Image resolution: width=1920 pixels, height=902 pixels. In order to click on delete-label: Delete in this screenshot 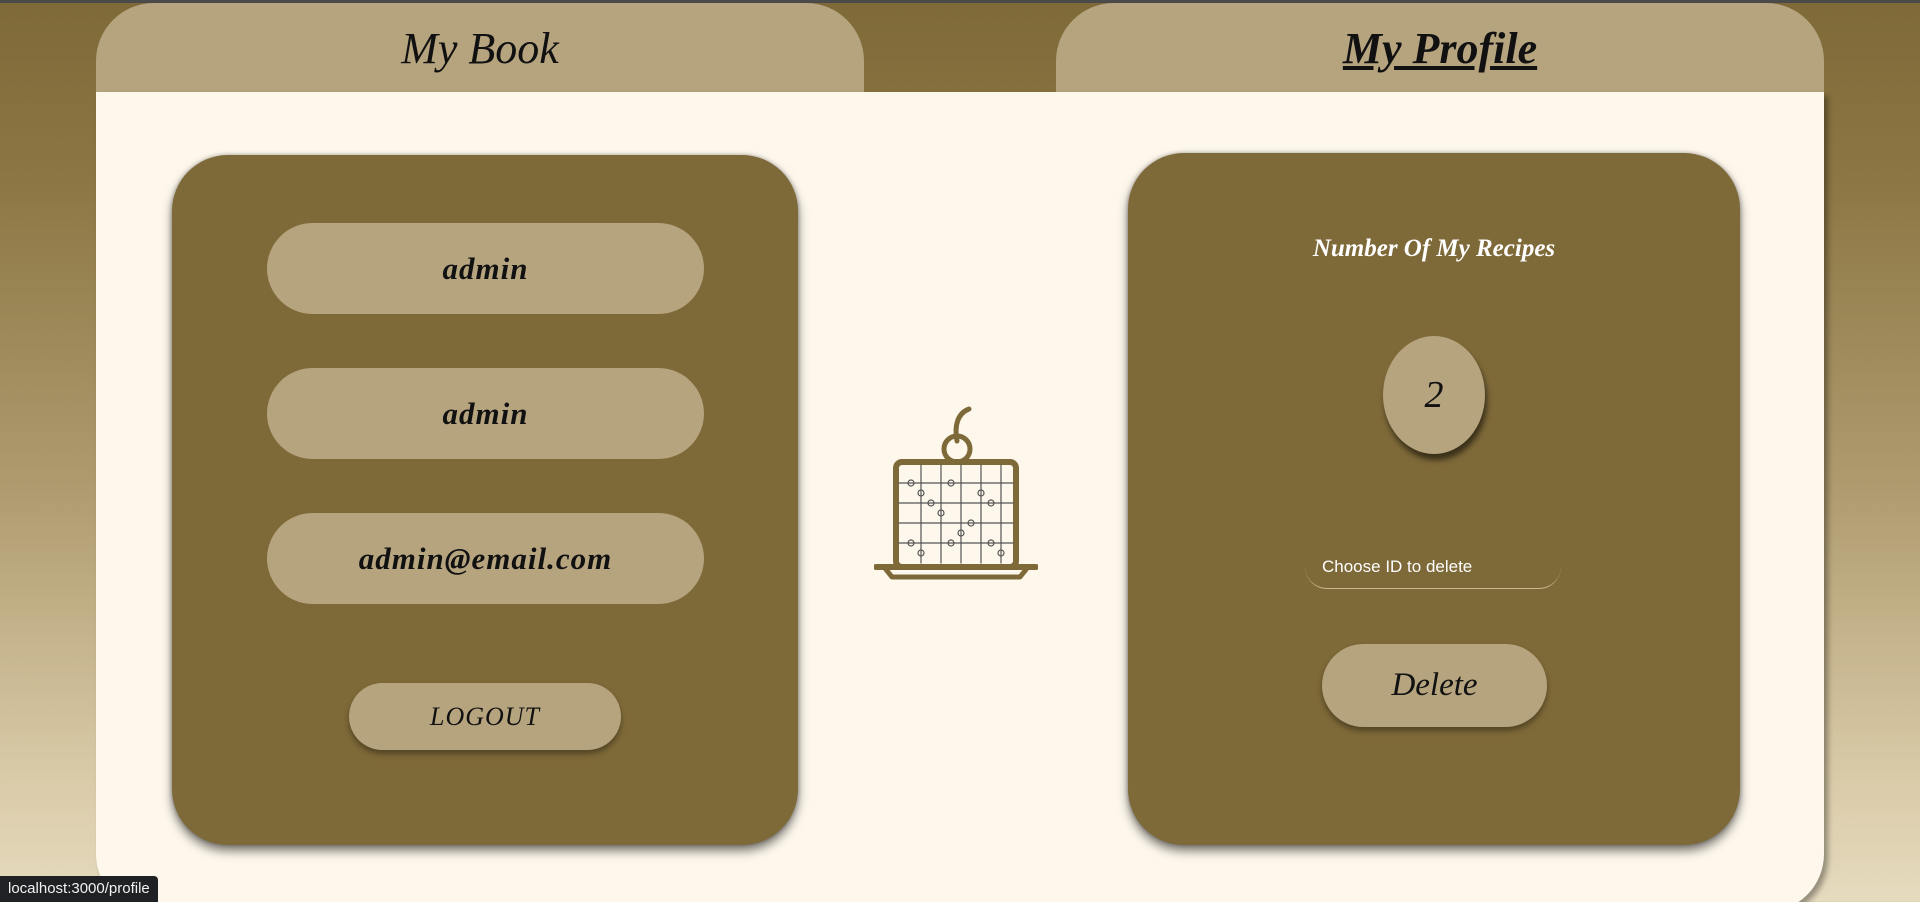, I will do `click(1434, 685)`.